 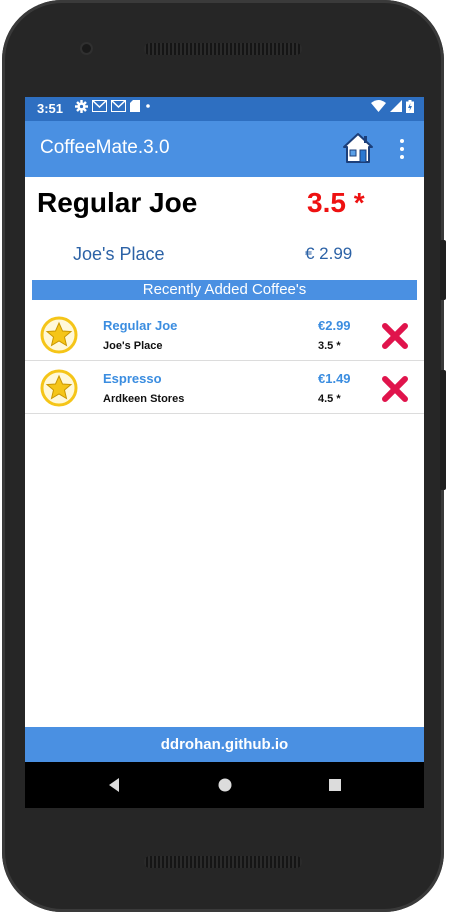 What do you see at coordinates (135, 106) in the screenshot?
I see `sd-card-icon` at bounding box center [135, 106].